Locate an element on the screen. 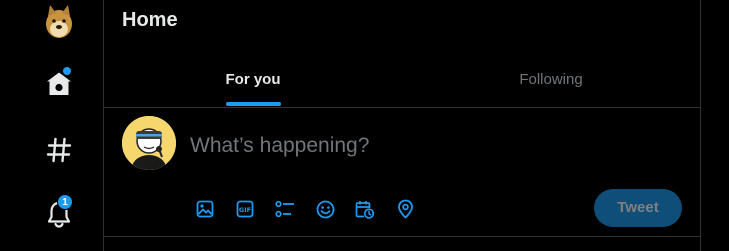  emoji-icon is located at coordinates (325, 209).